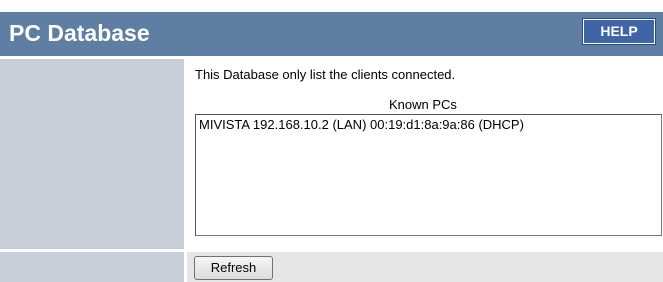 Image resolution: width=663 pixels, height=282 pixels. Describe the element at coordinates (79, 33) in the screenshot. I see `page-title: PC Database` at that location.